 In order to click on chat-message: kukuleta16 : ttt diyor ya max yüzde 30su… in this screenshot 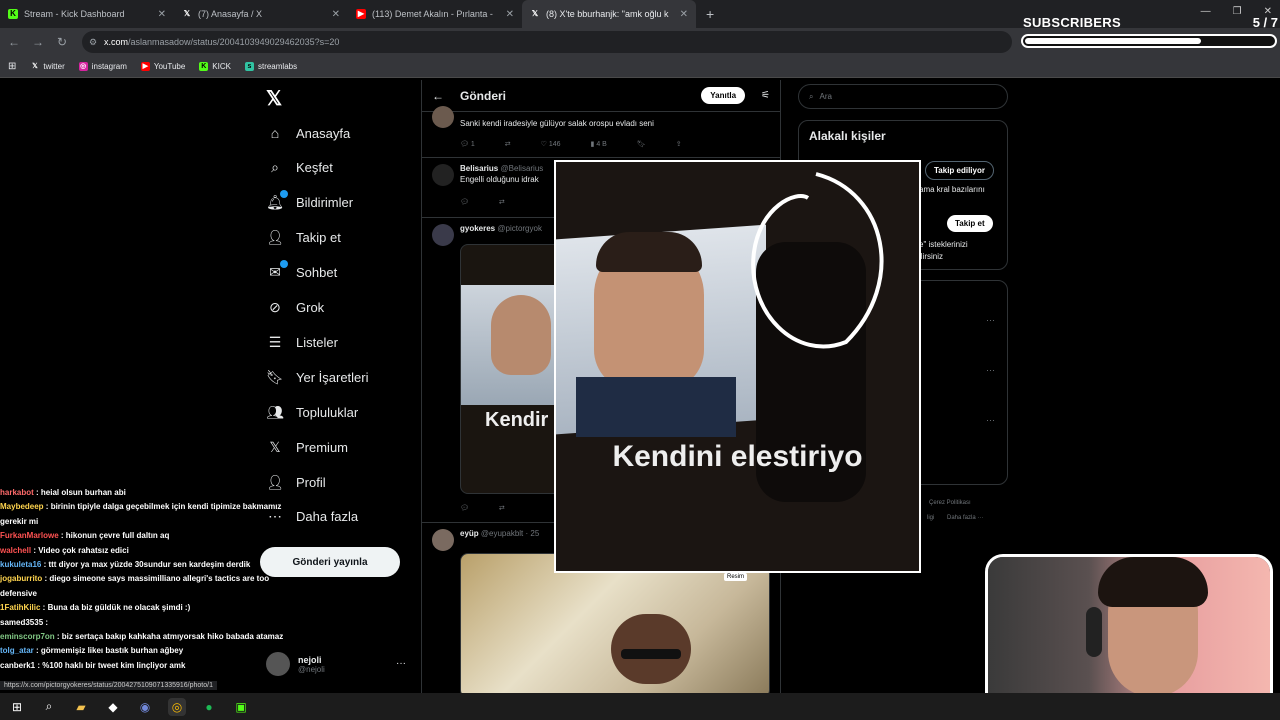, I will do `click(125, 565)`.